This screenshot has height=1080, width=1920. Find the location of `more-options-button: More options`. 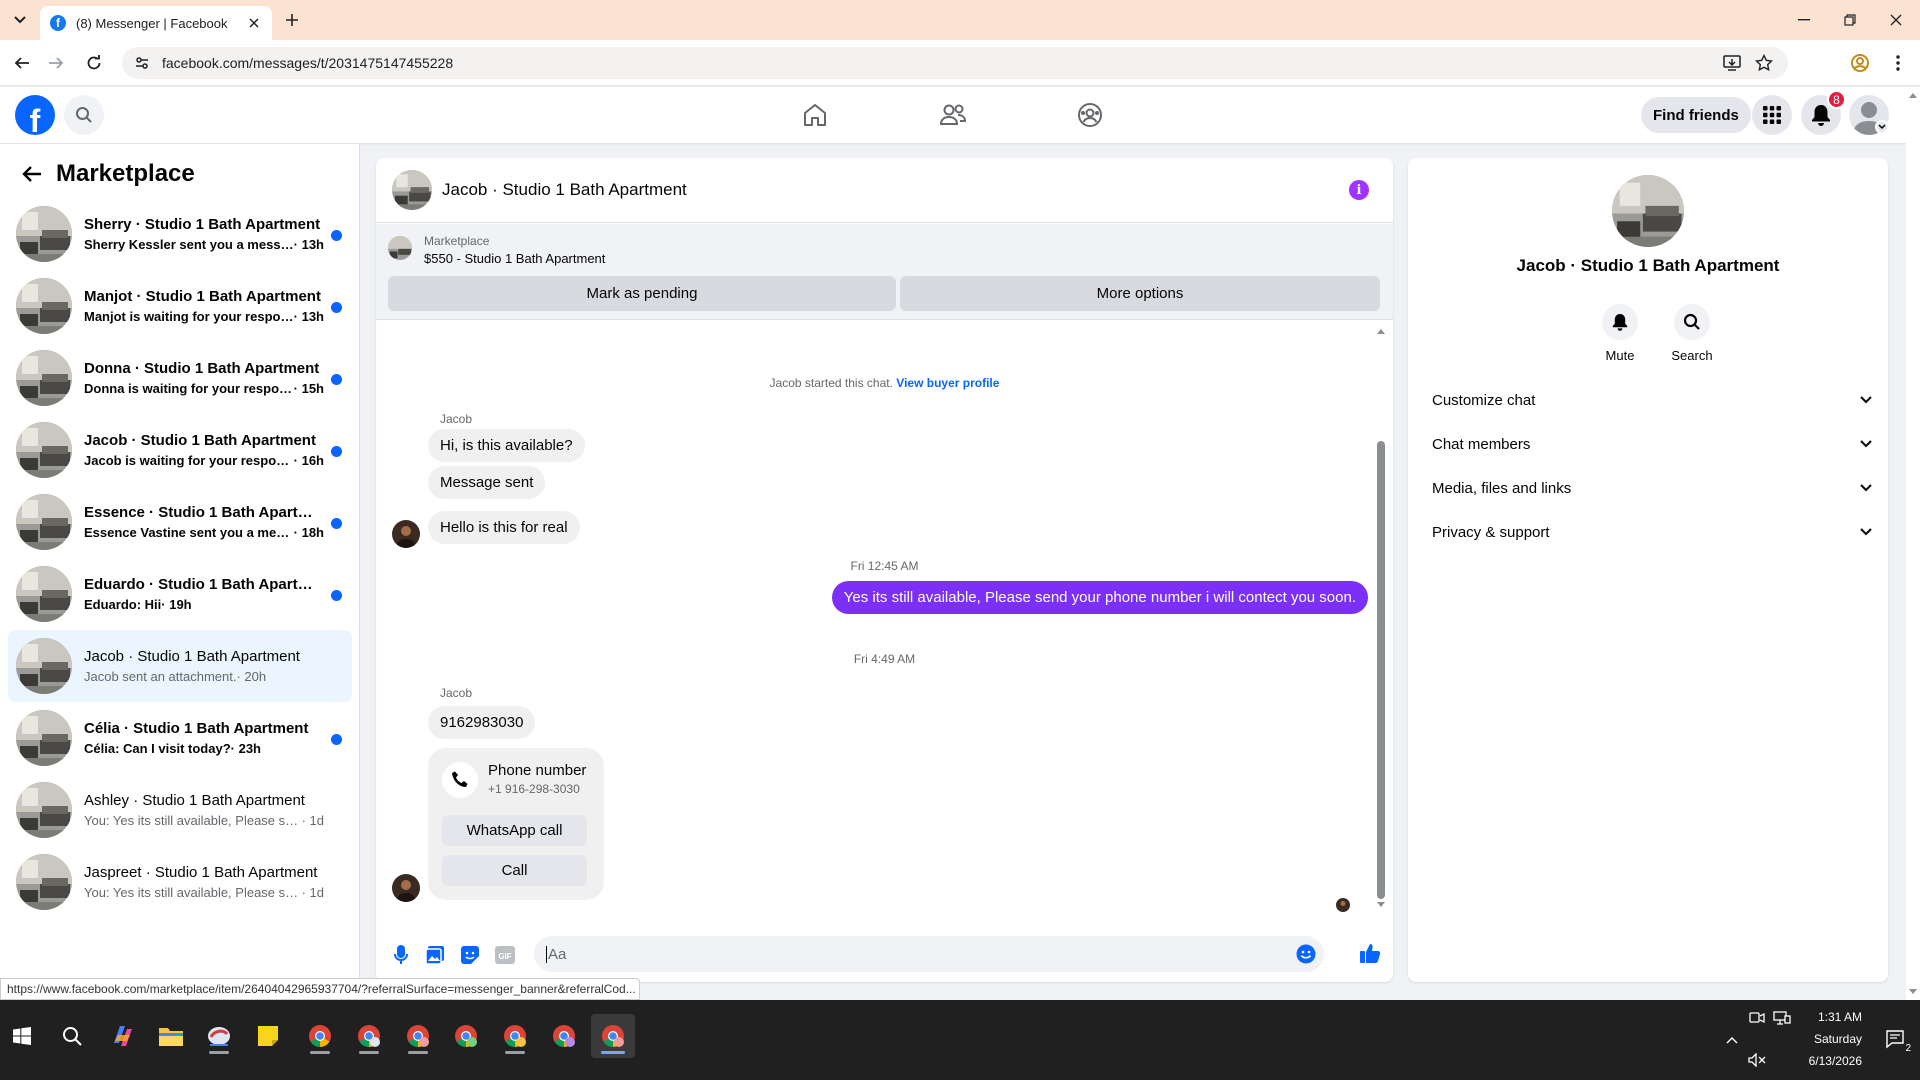

more-options-button: More options is located at coordinates (1140, 293).